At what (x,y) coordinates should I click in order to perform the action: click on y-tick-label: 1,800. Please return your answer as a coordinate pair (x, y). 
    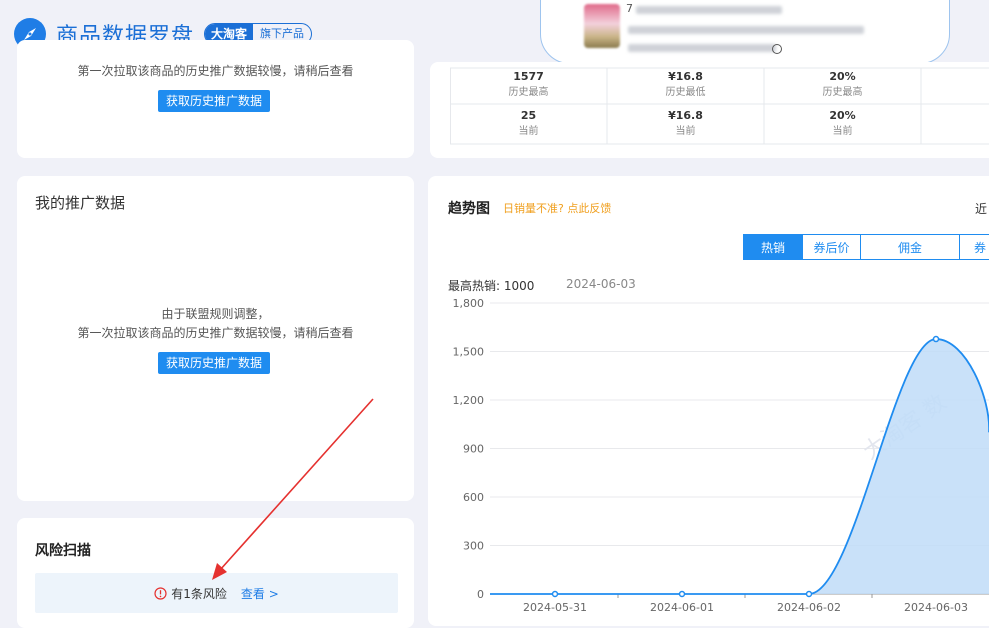
    Looking at the image, I should click on (469, 303).